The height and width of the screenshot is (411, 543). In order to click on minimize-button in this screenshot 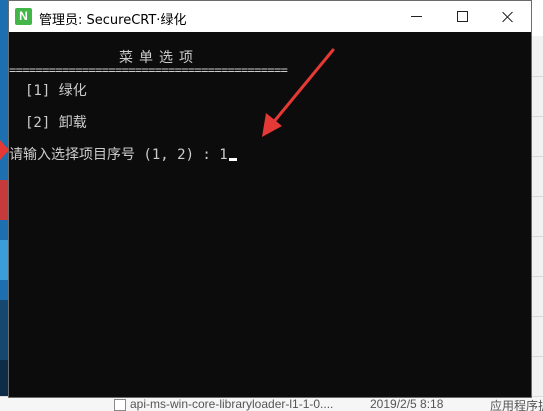, I will do `click(416, 16)`.